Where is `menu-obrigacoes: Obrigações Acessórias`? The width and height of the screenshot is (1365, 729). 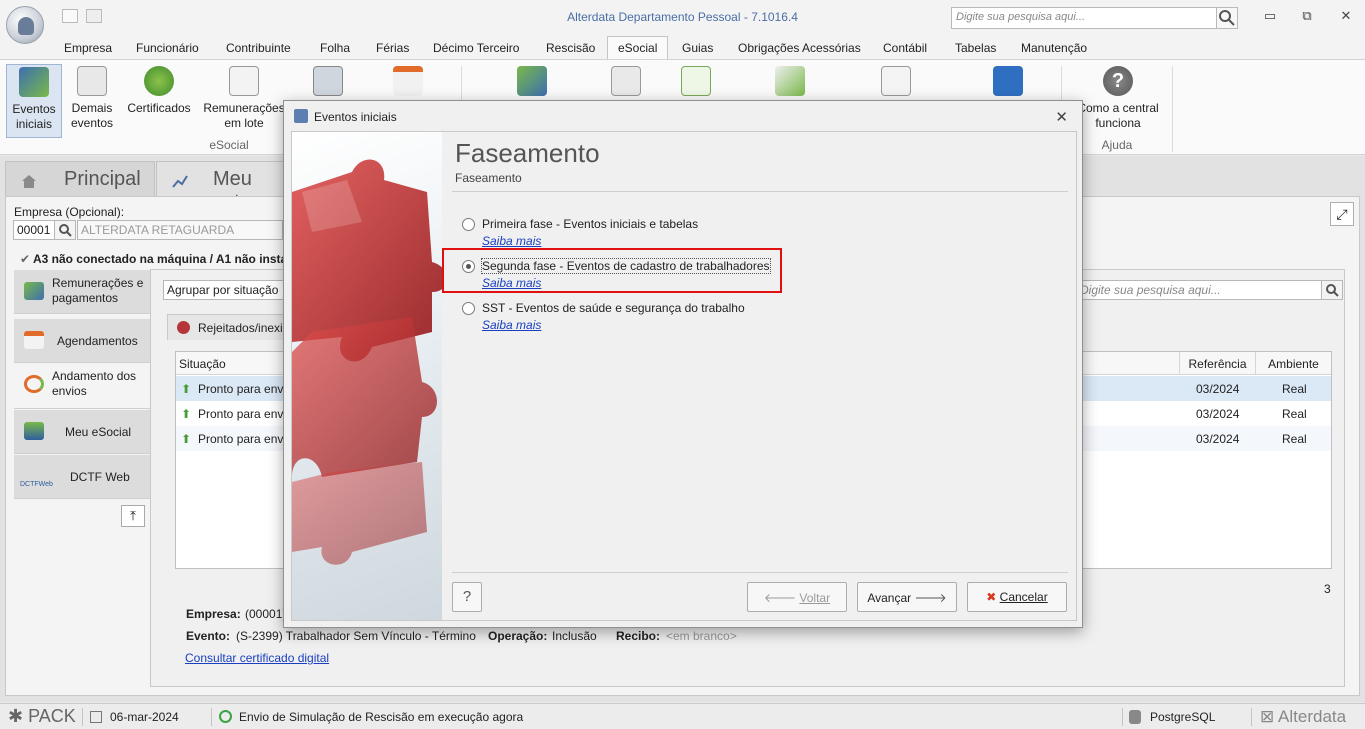
menu-obrigacoes: Obrigações Acessórias is located at coordinates (799, 48).